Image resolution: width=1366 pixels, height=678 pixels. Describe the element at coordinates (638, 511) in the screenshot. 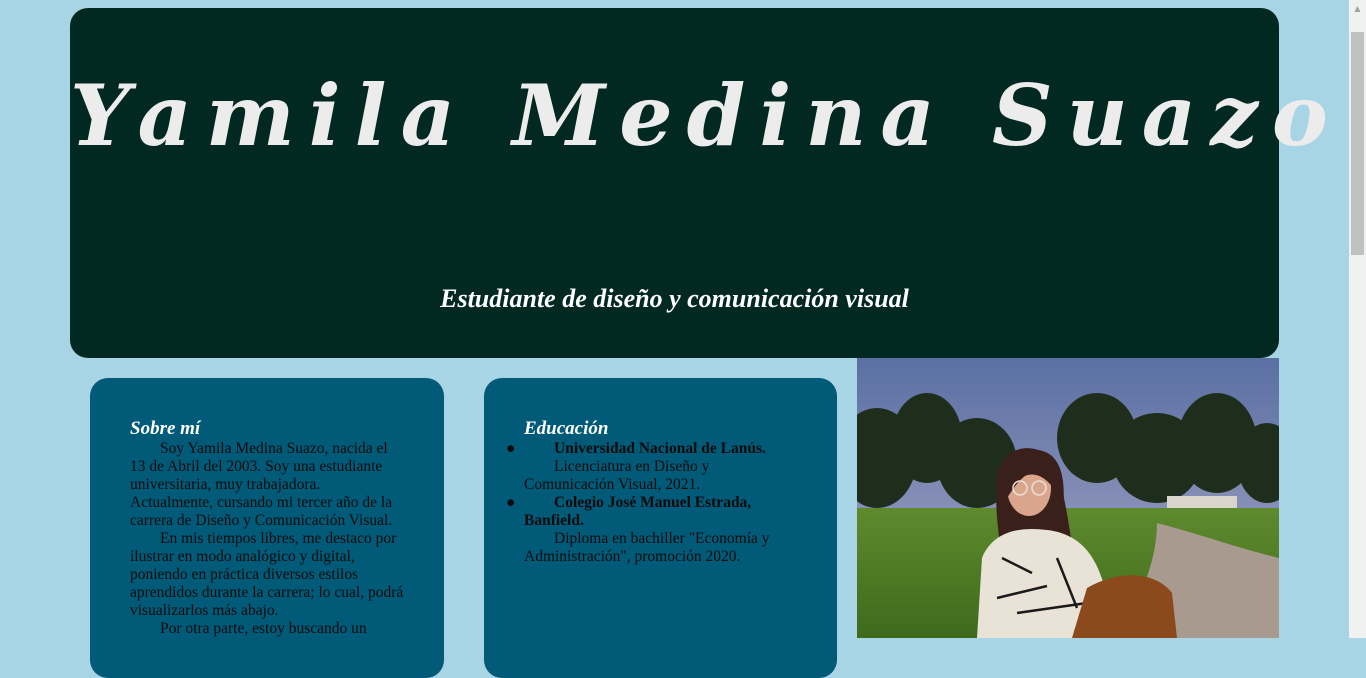

I see `education-institution: Colegio José Manuel Estrada, Banfield.` at that location.